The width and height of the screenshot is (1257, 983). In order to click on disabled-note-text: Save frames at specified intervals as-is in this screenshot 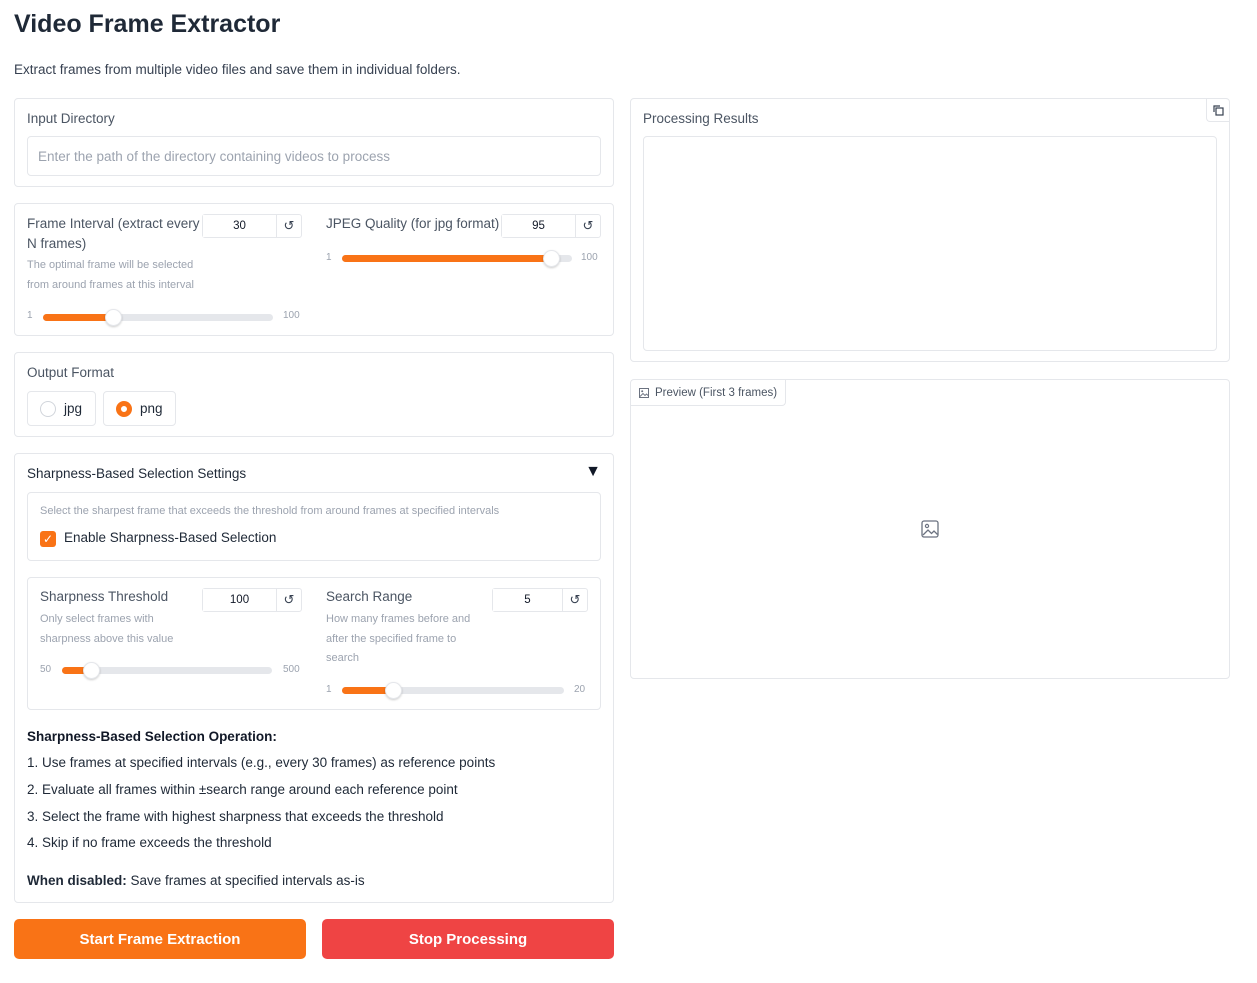, I will do `click(245, 880)`.